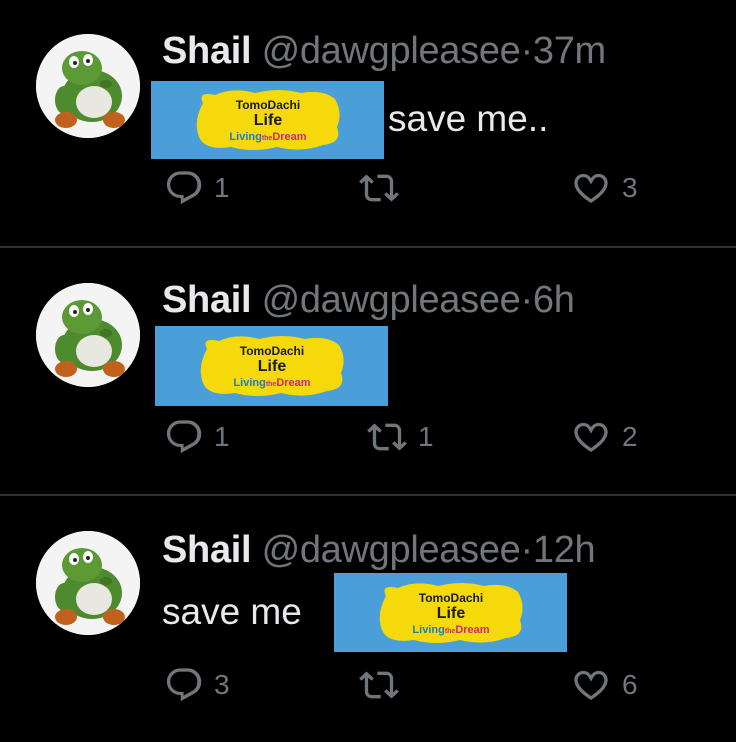  Describe the element at coordinates (564, 550) in the screenshot. I see `timestamp: 12h` at that location.